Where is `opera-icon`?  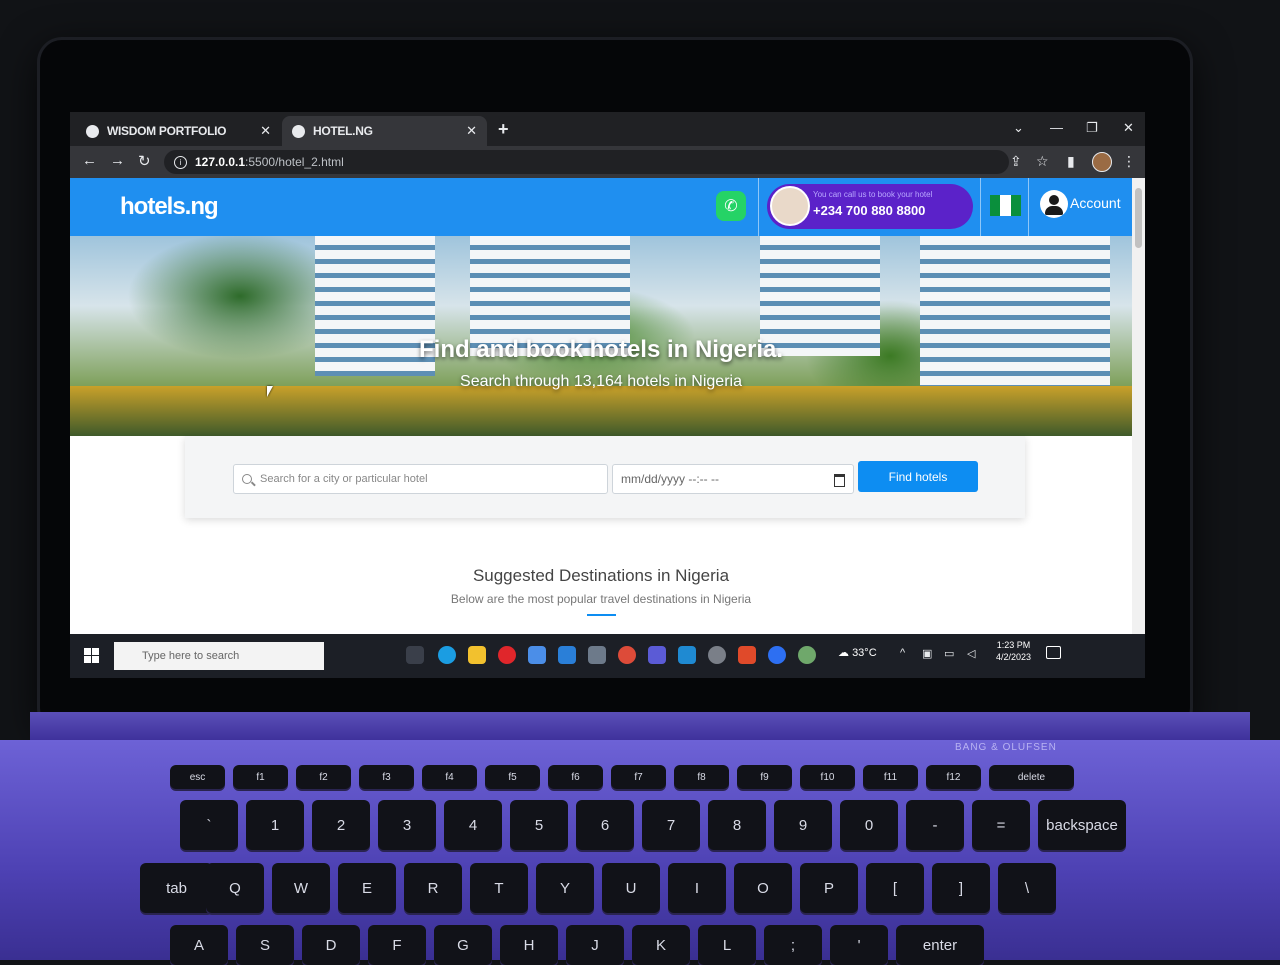 opera-icon is located at coordinates (507, 655).